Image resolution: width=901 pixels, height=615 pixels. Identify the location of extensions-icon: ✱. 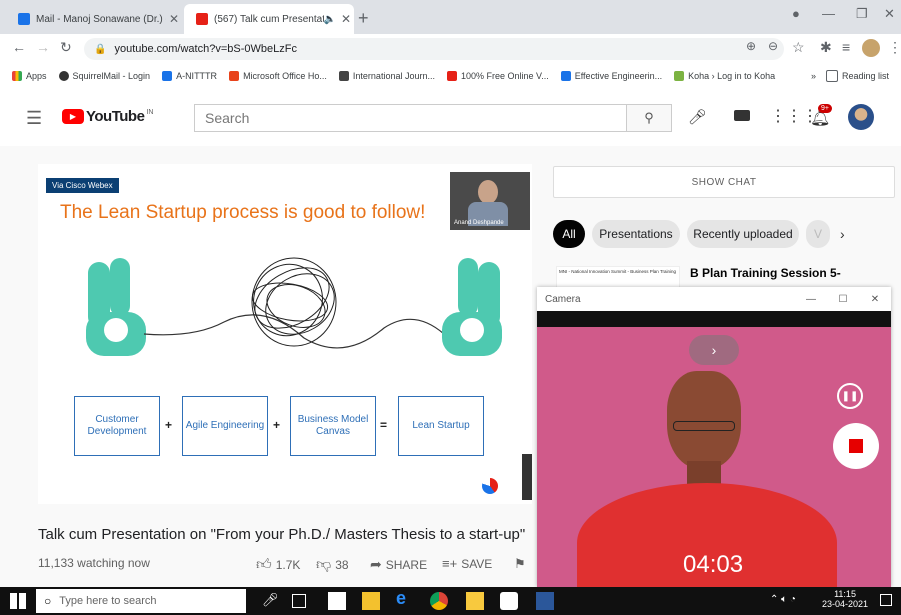
(826, 47).